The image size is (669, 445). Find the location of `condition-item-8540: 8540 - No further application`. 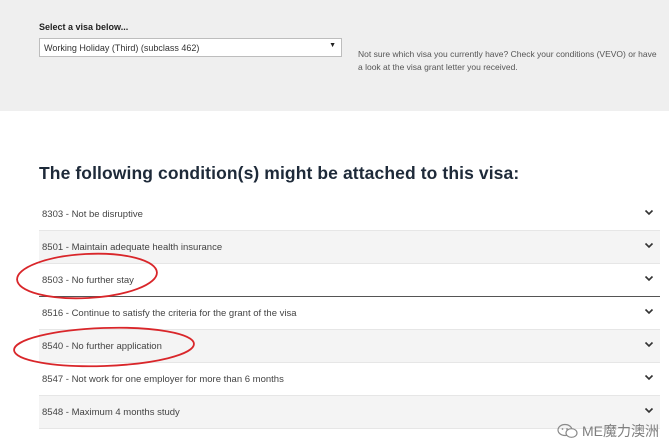

condition-item-8540: 8540 - No further application is located at coordinates (349, 346).